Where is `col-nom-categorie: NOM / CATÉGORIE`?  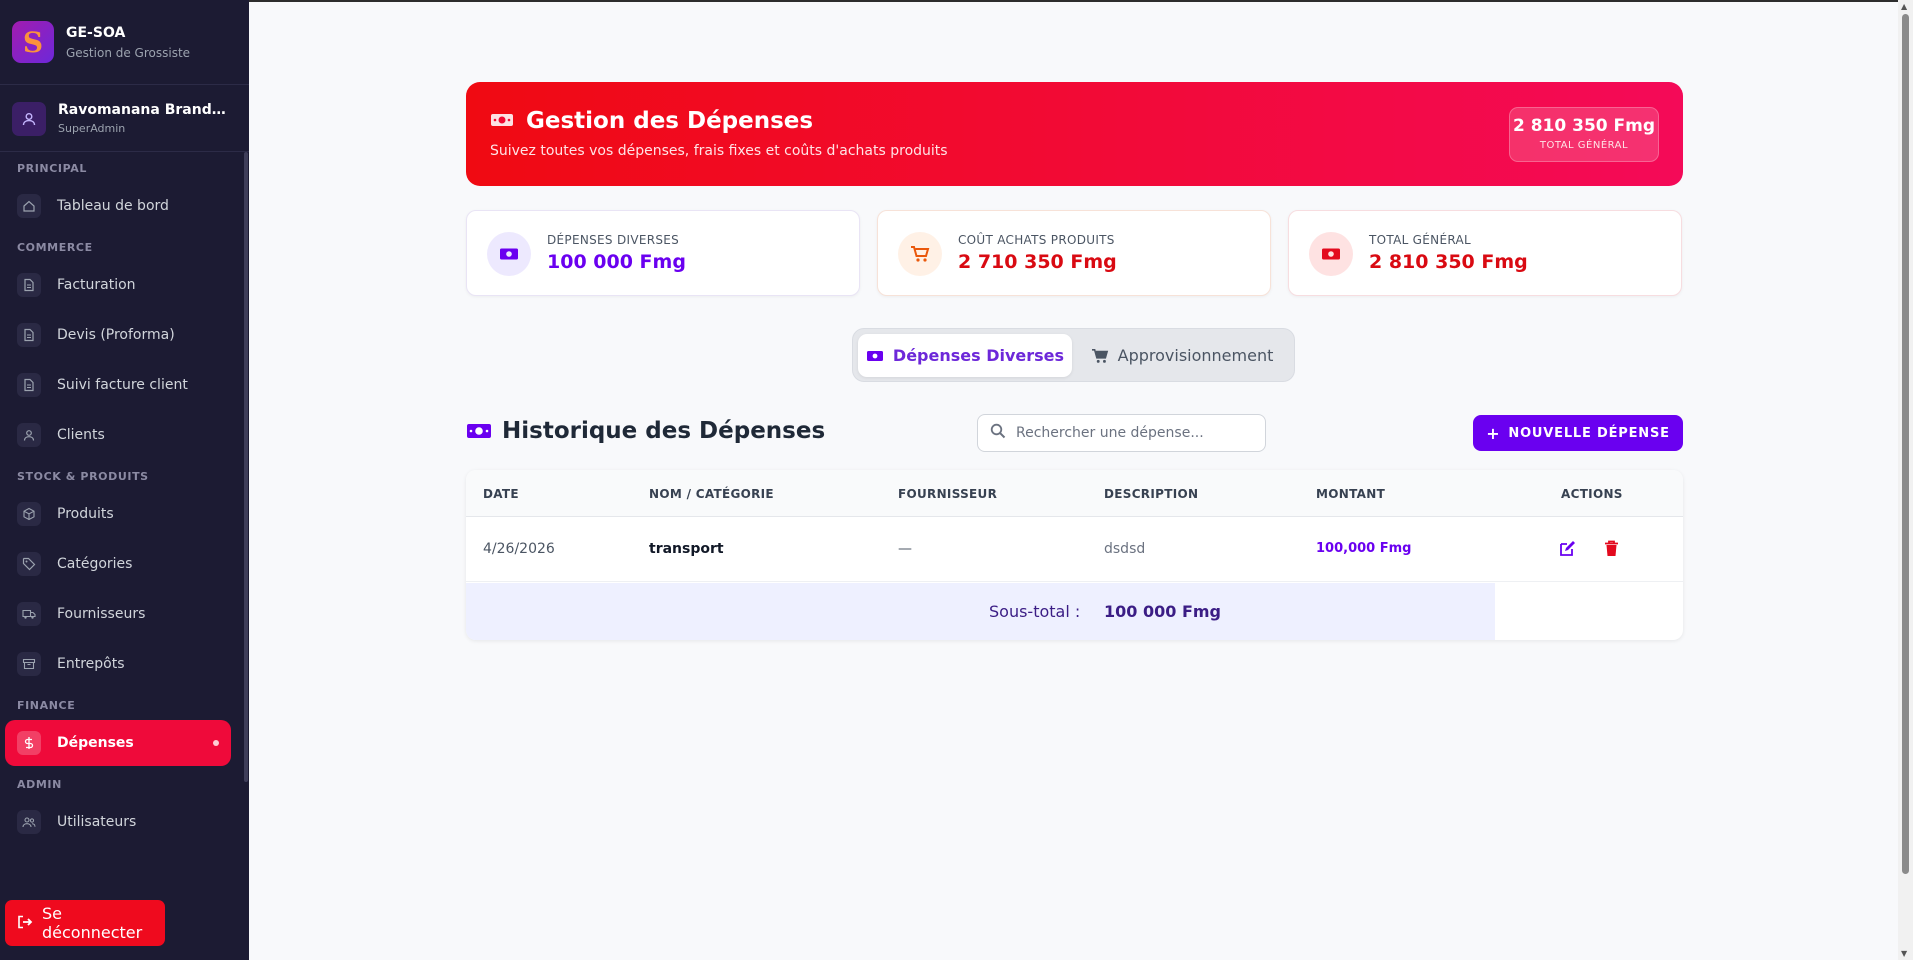
col-nom-categorie: NOM / CATÉGORIE is located at coordinates (711, 494).